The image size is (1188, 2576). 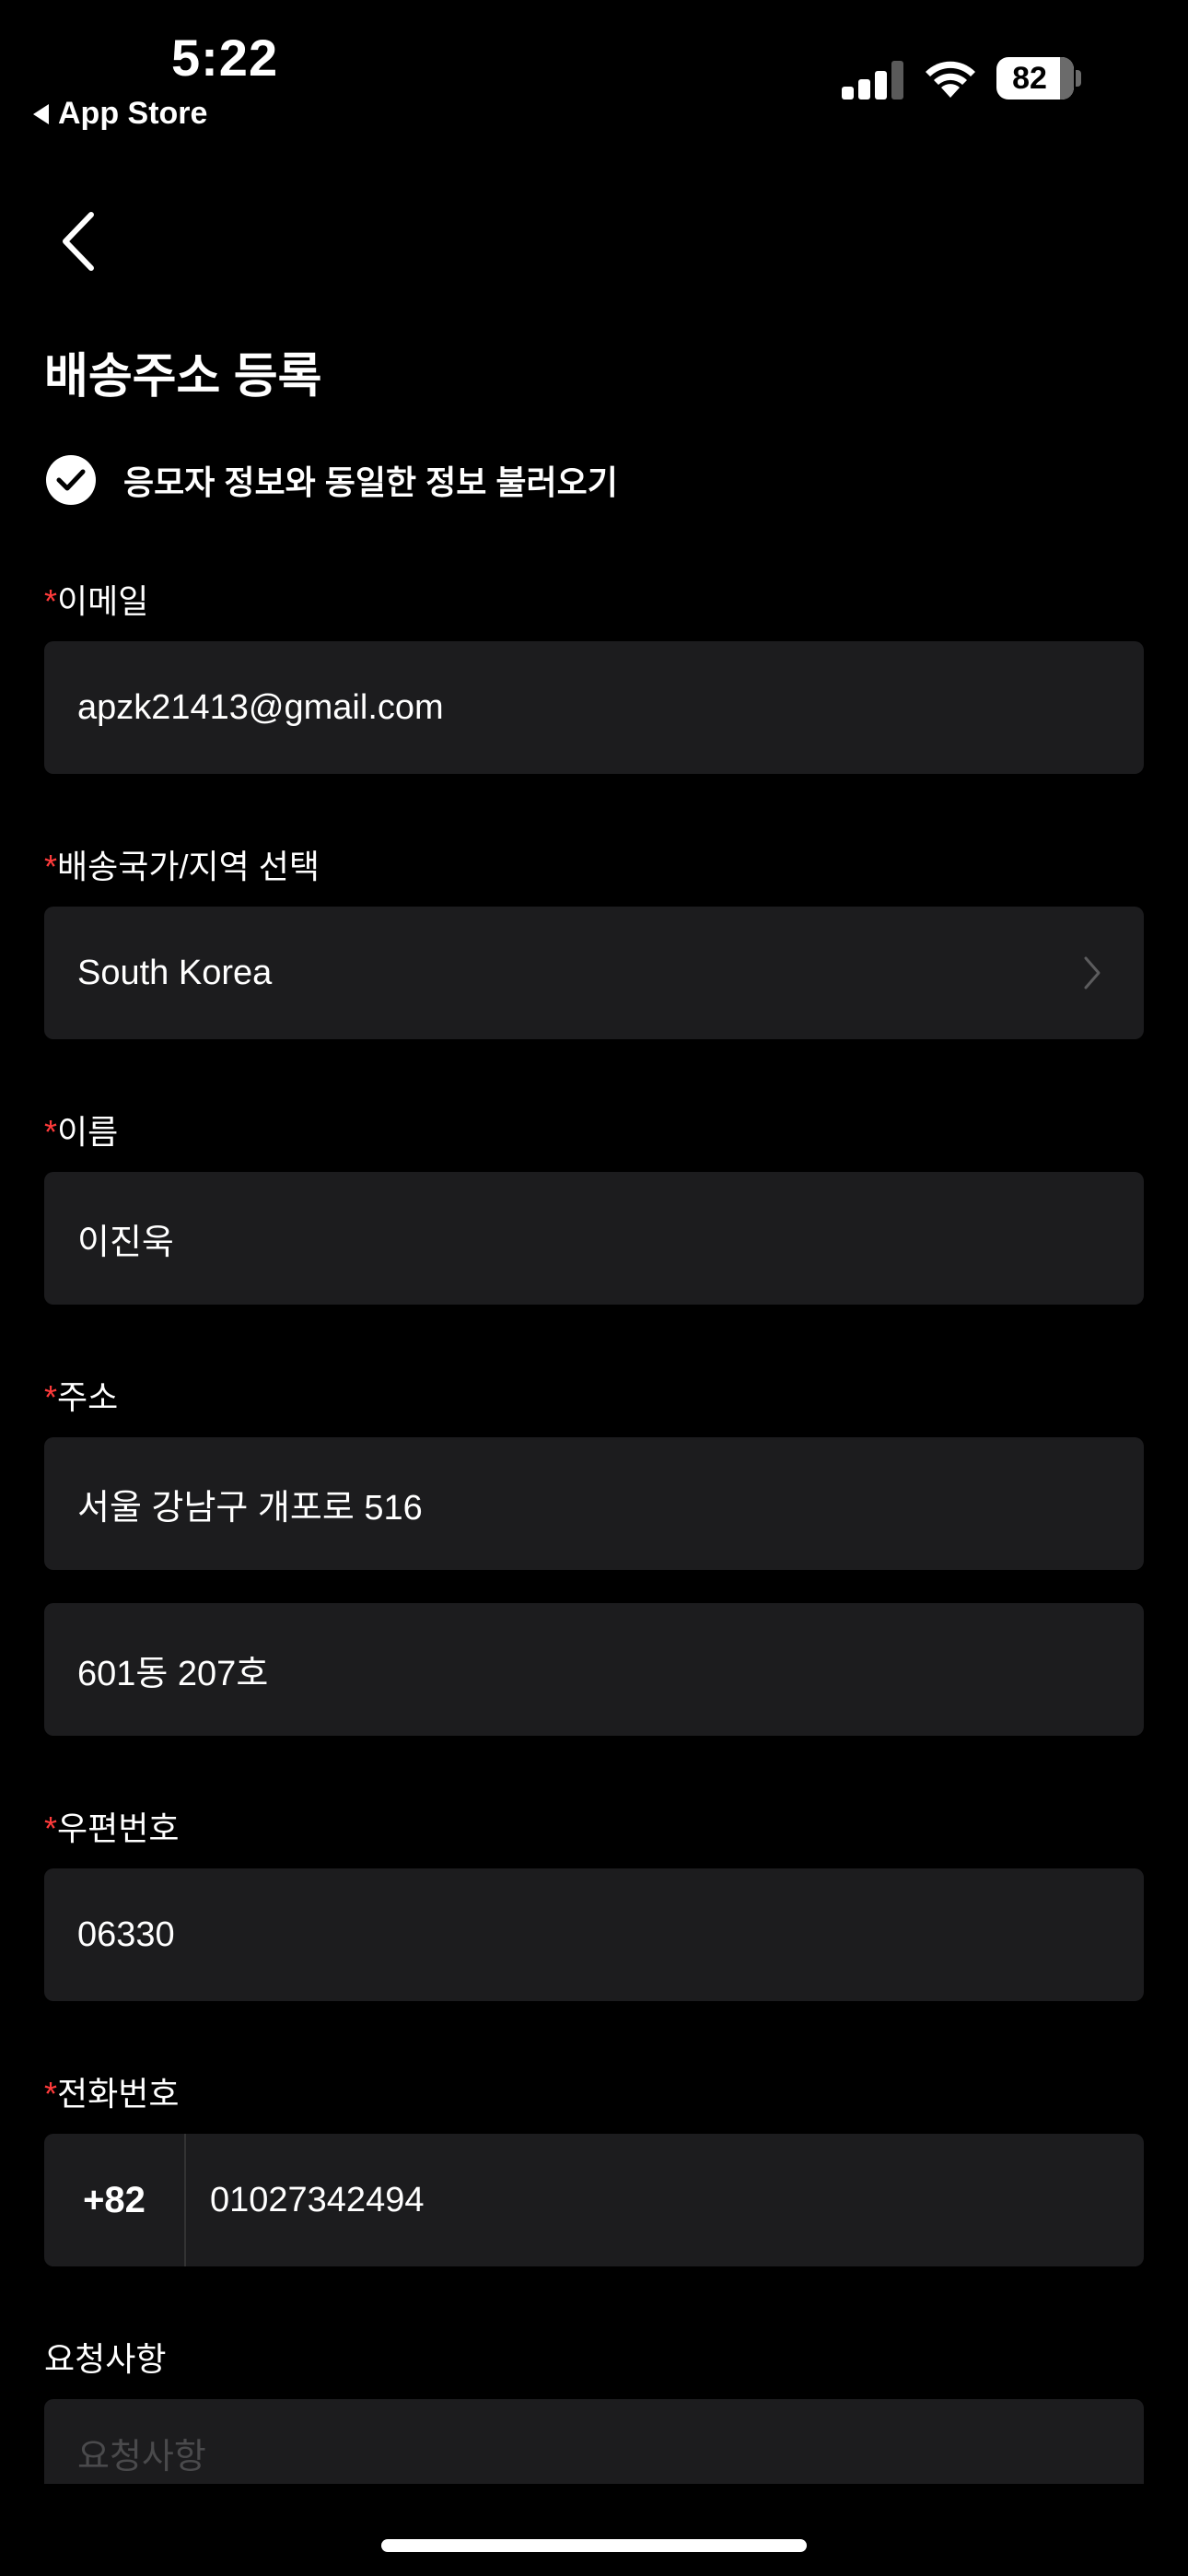 What do you see at coordinates (1092, 972) in the screenshot?
I see `chevron-right-icon` at bounding box center [1092, 972].